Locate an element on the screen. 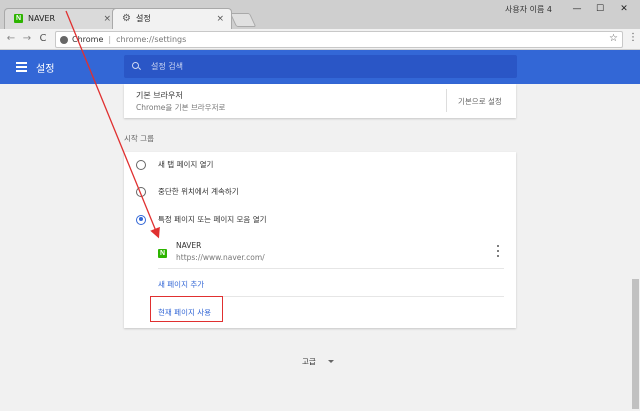 This screenshot has height=411, width=640. chrome-menu-icon: ⋮ is located at coordinates (633, 38).